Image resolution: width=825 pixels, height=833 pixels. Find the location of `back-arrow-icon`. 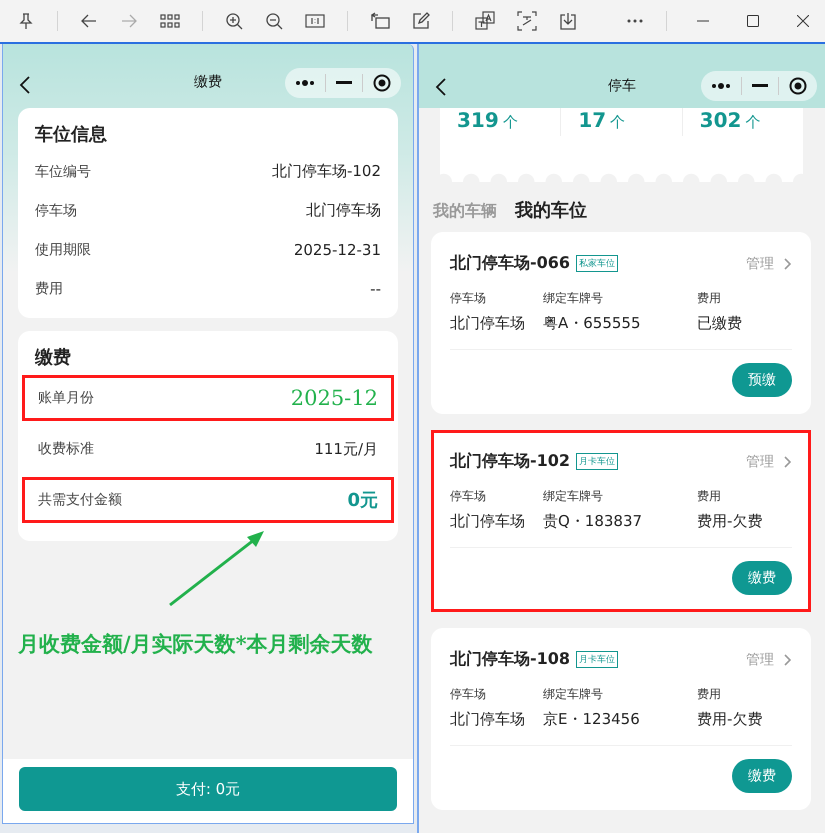

back-arrow-icon is located at coordinates (89, 21).